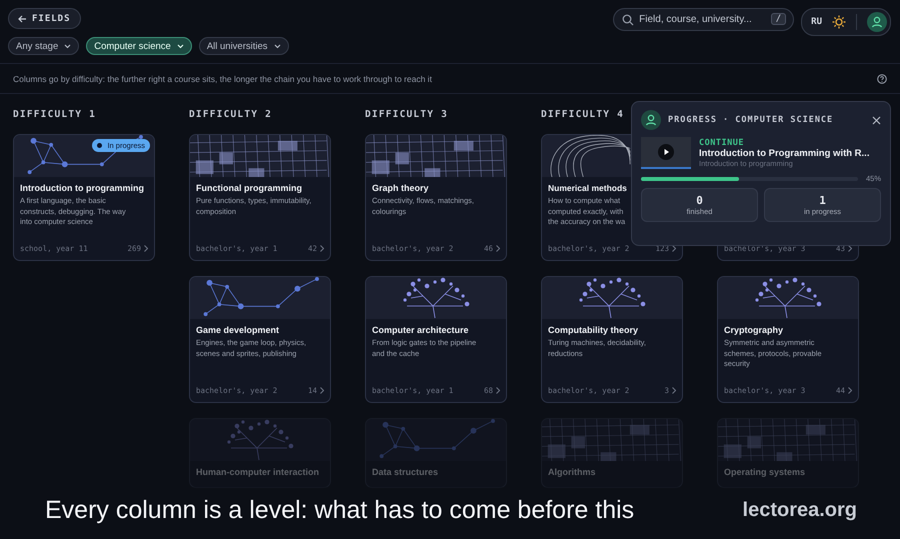 The width and height of the screenshot is (900, 539). Describe the element at coordinates (44, 18) in the screenshot. I see `back-button: FIELDS` at that location.